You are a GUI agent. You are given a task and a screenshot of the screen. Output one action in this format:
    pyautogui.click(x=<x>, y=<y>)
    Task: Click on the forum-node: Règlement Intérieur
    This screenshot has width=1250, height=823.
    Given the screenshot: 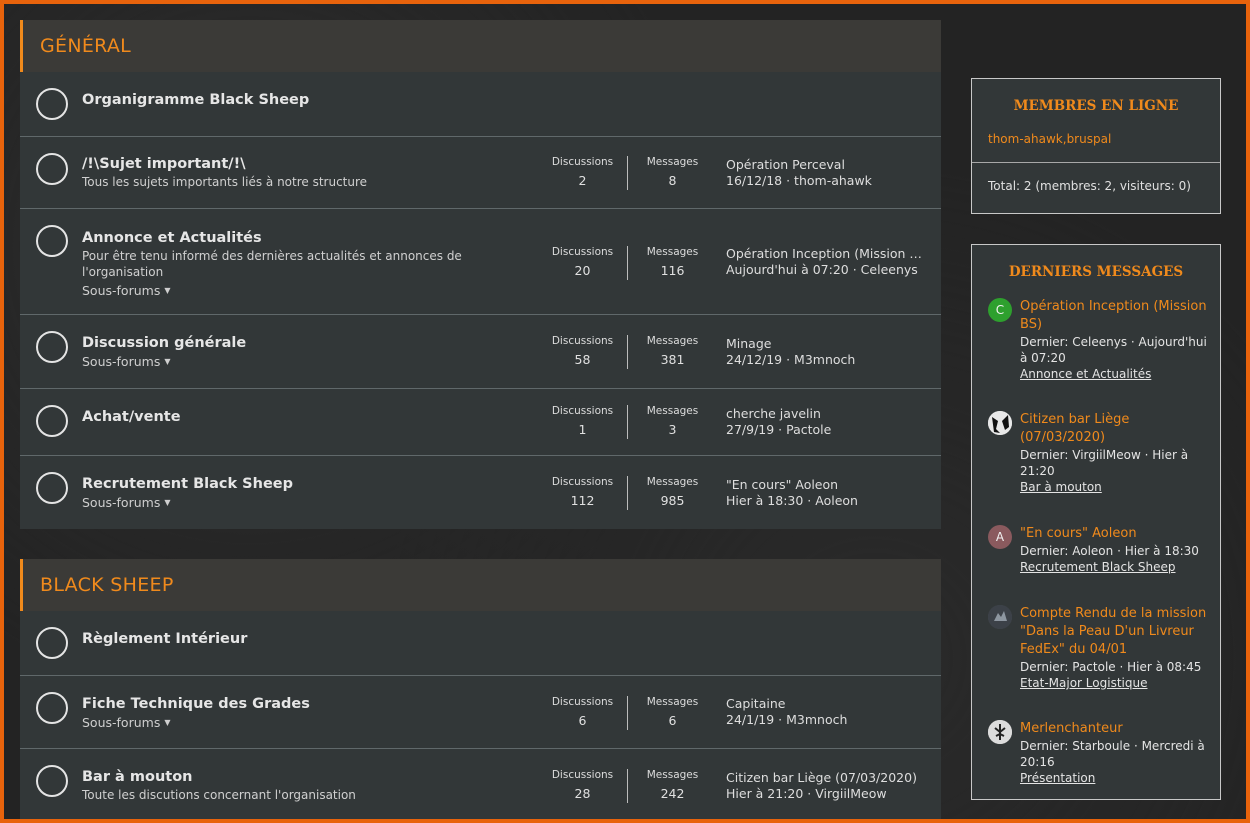 What is the action you would take?
    pyautogui.click(x=480, y=643)
    